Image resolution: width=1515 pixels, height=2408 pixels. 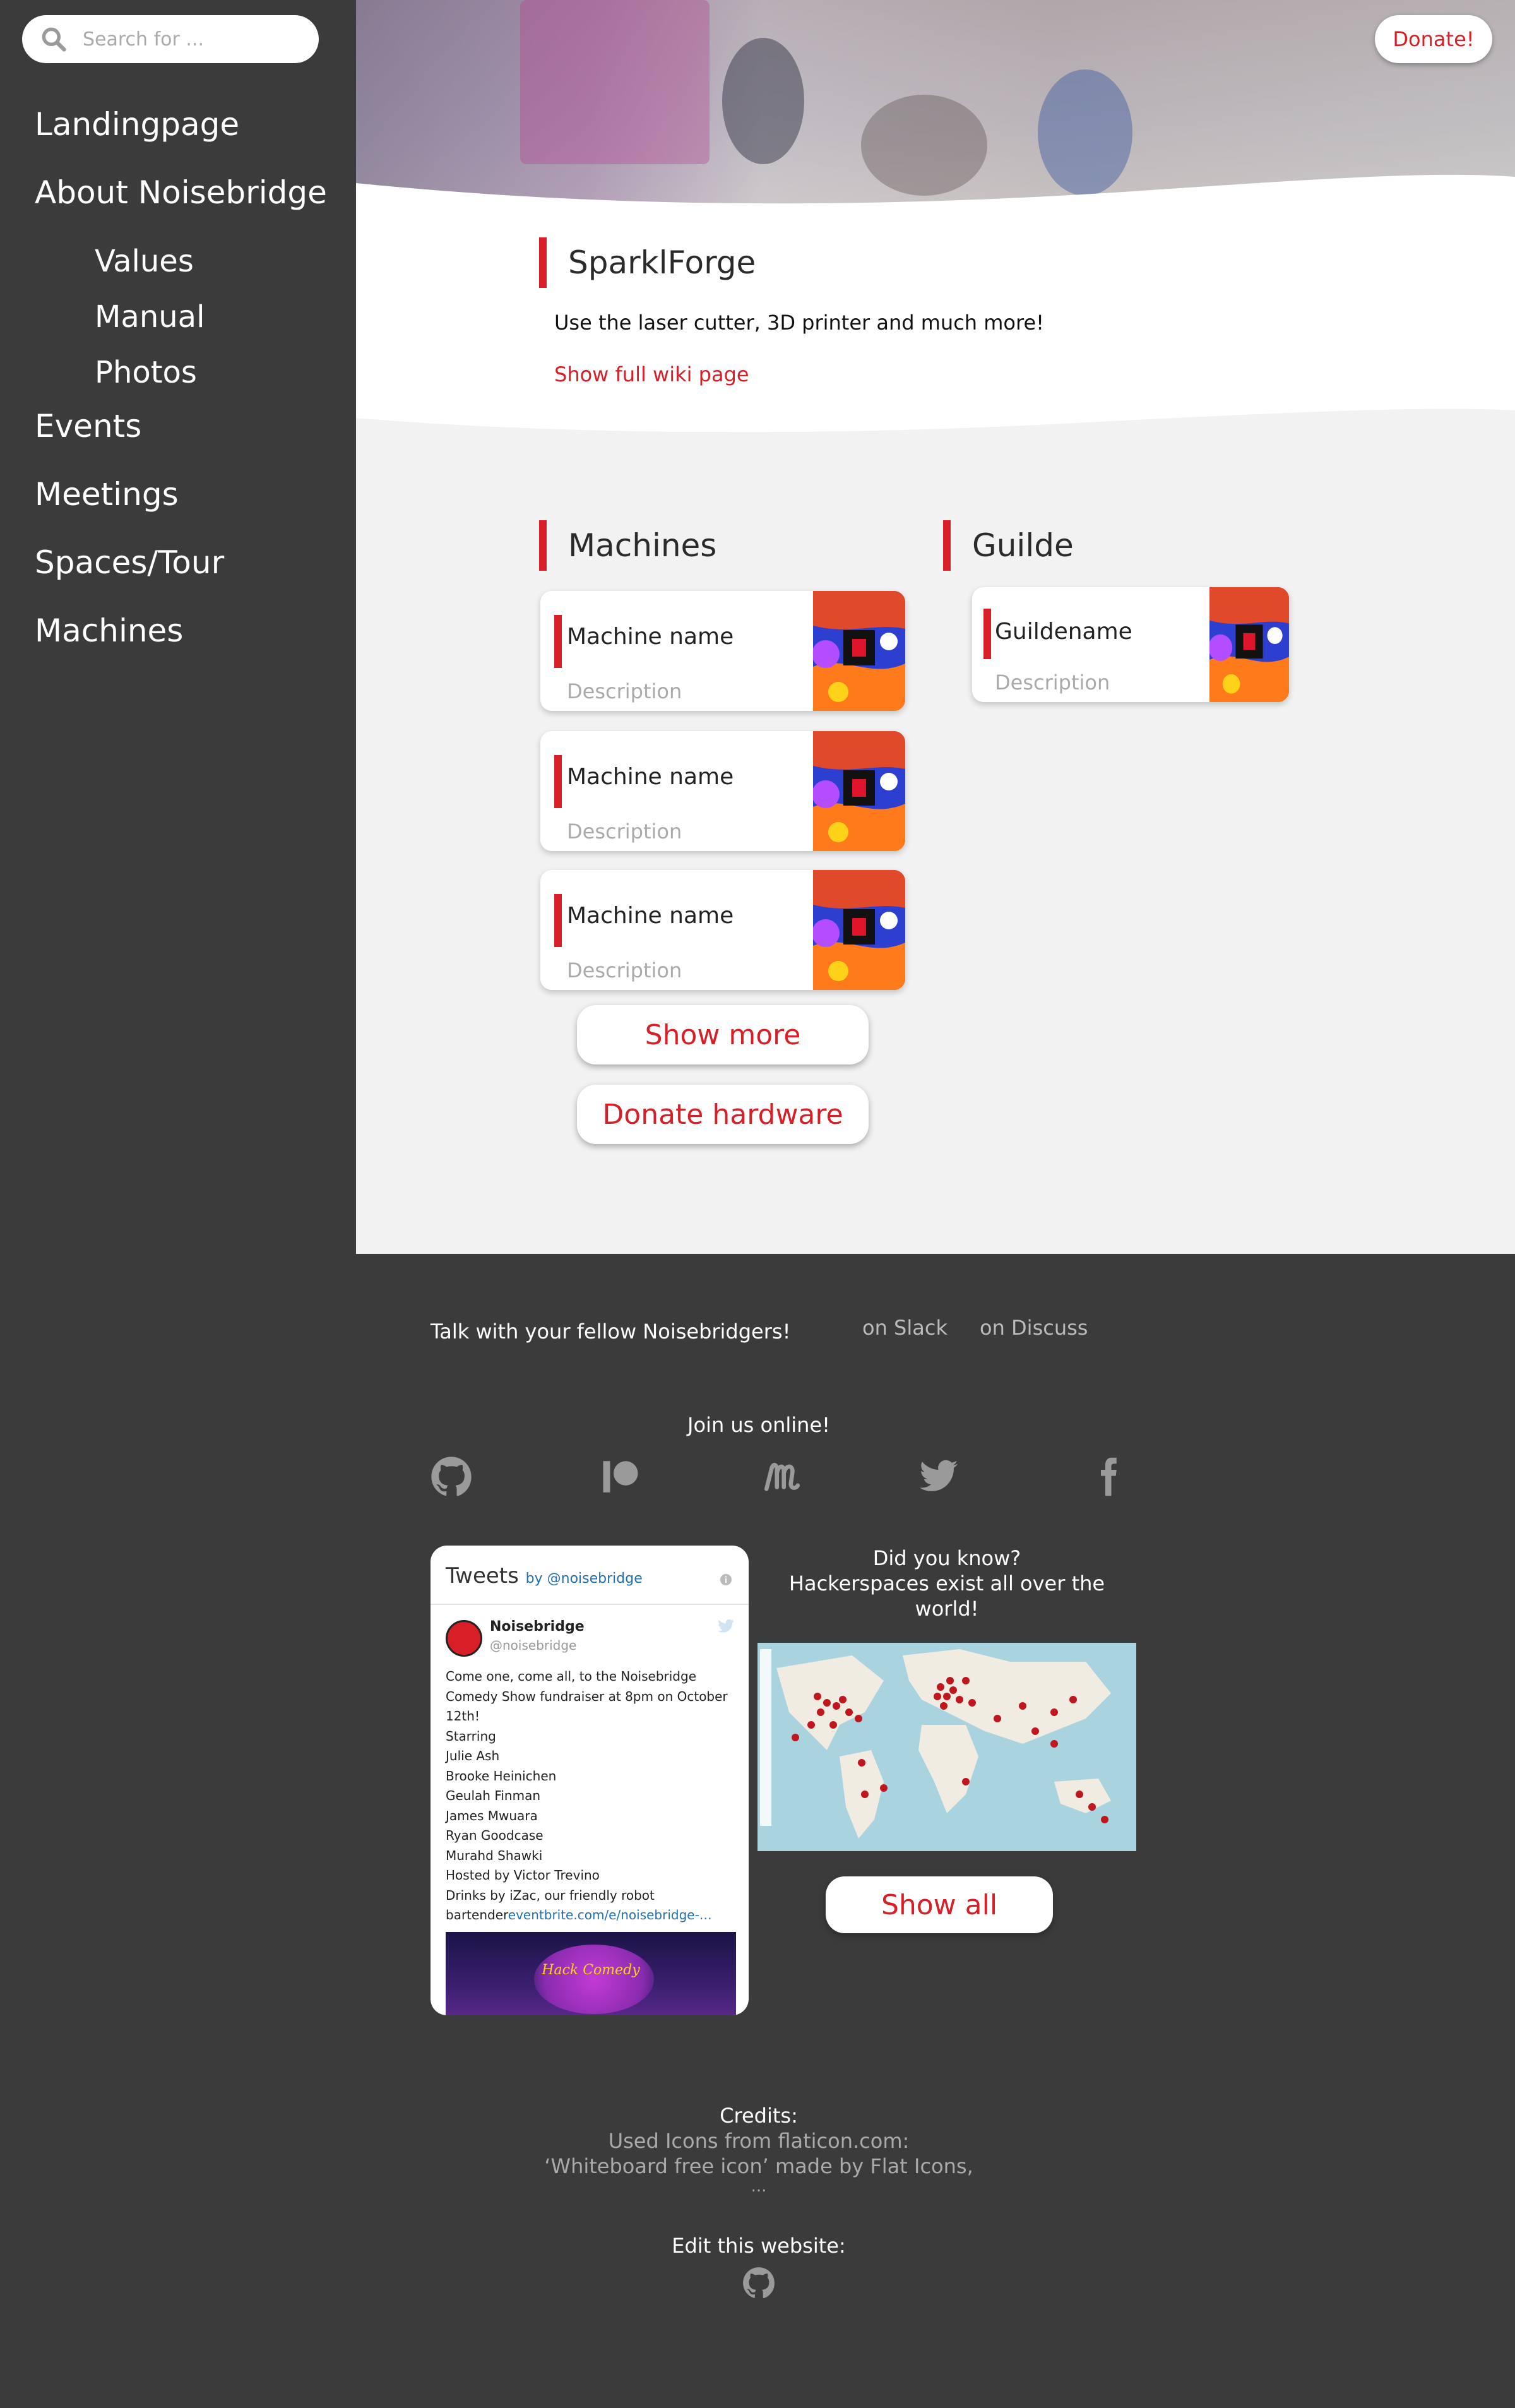 What do you see at coordinates (620, 1477) in the screenshot?
I see `patreon-icon` at bounding box center [620, 1477].